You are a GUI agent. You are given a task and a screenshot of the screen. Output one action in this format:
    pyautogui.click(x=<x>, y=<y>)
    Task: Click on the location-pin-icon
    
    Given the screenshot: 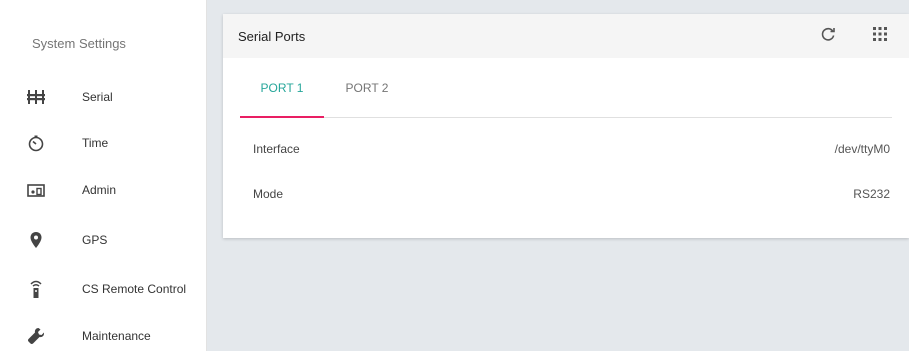 What is the action you would take?
    pyautogui.click(x=36, y=240)
    